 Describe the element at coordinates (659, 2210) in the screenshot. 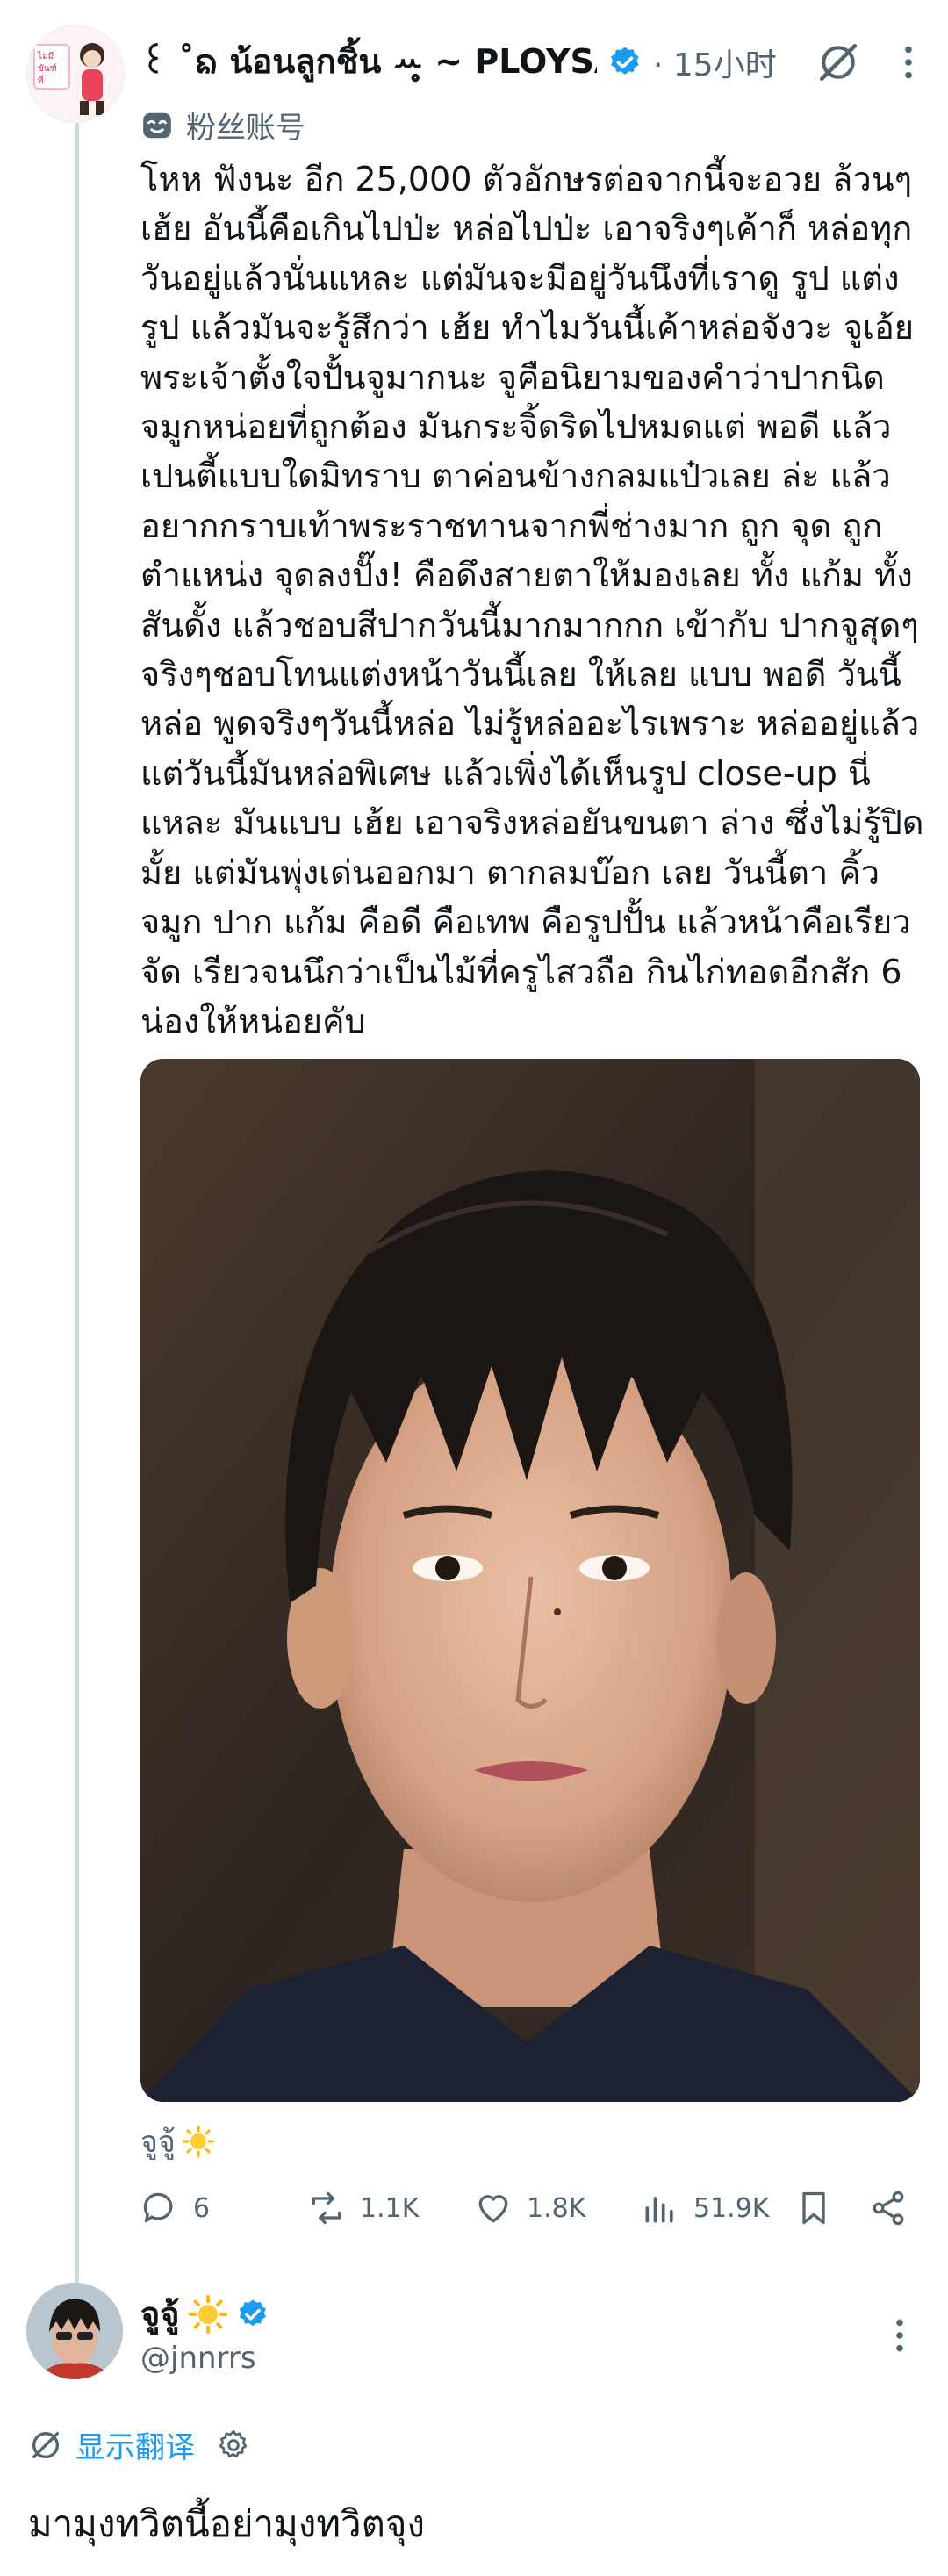

I see `views-icon` at that location.